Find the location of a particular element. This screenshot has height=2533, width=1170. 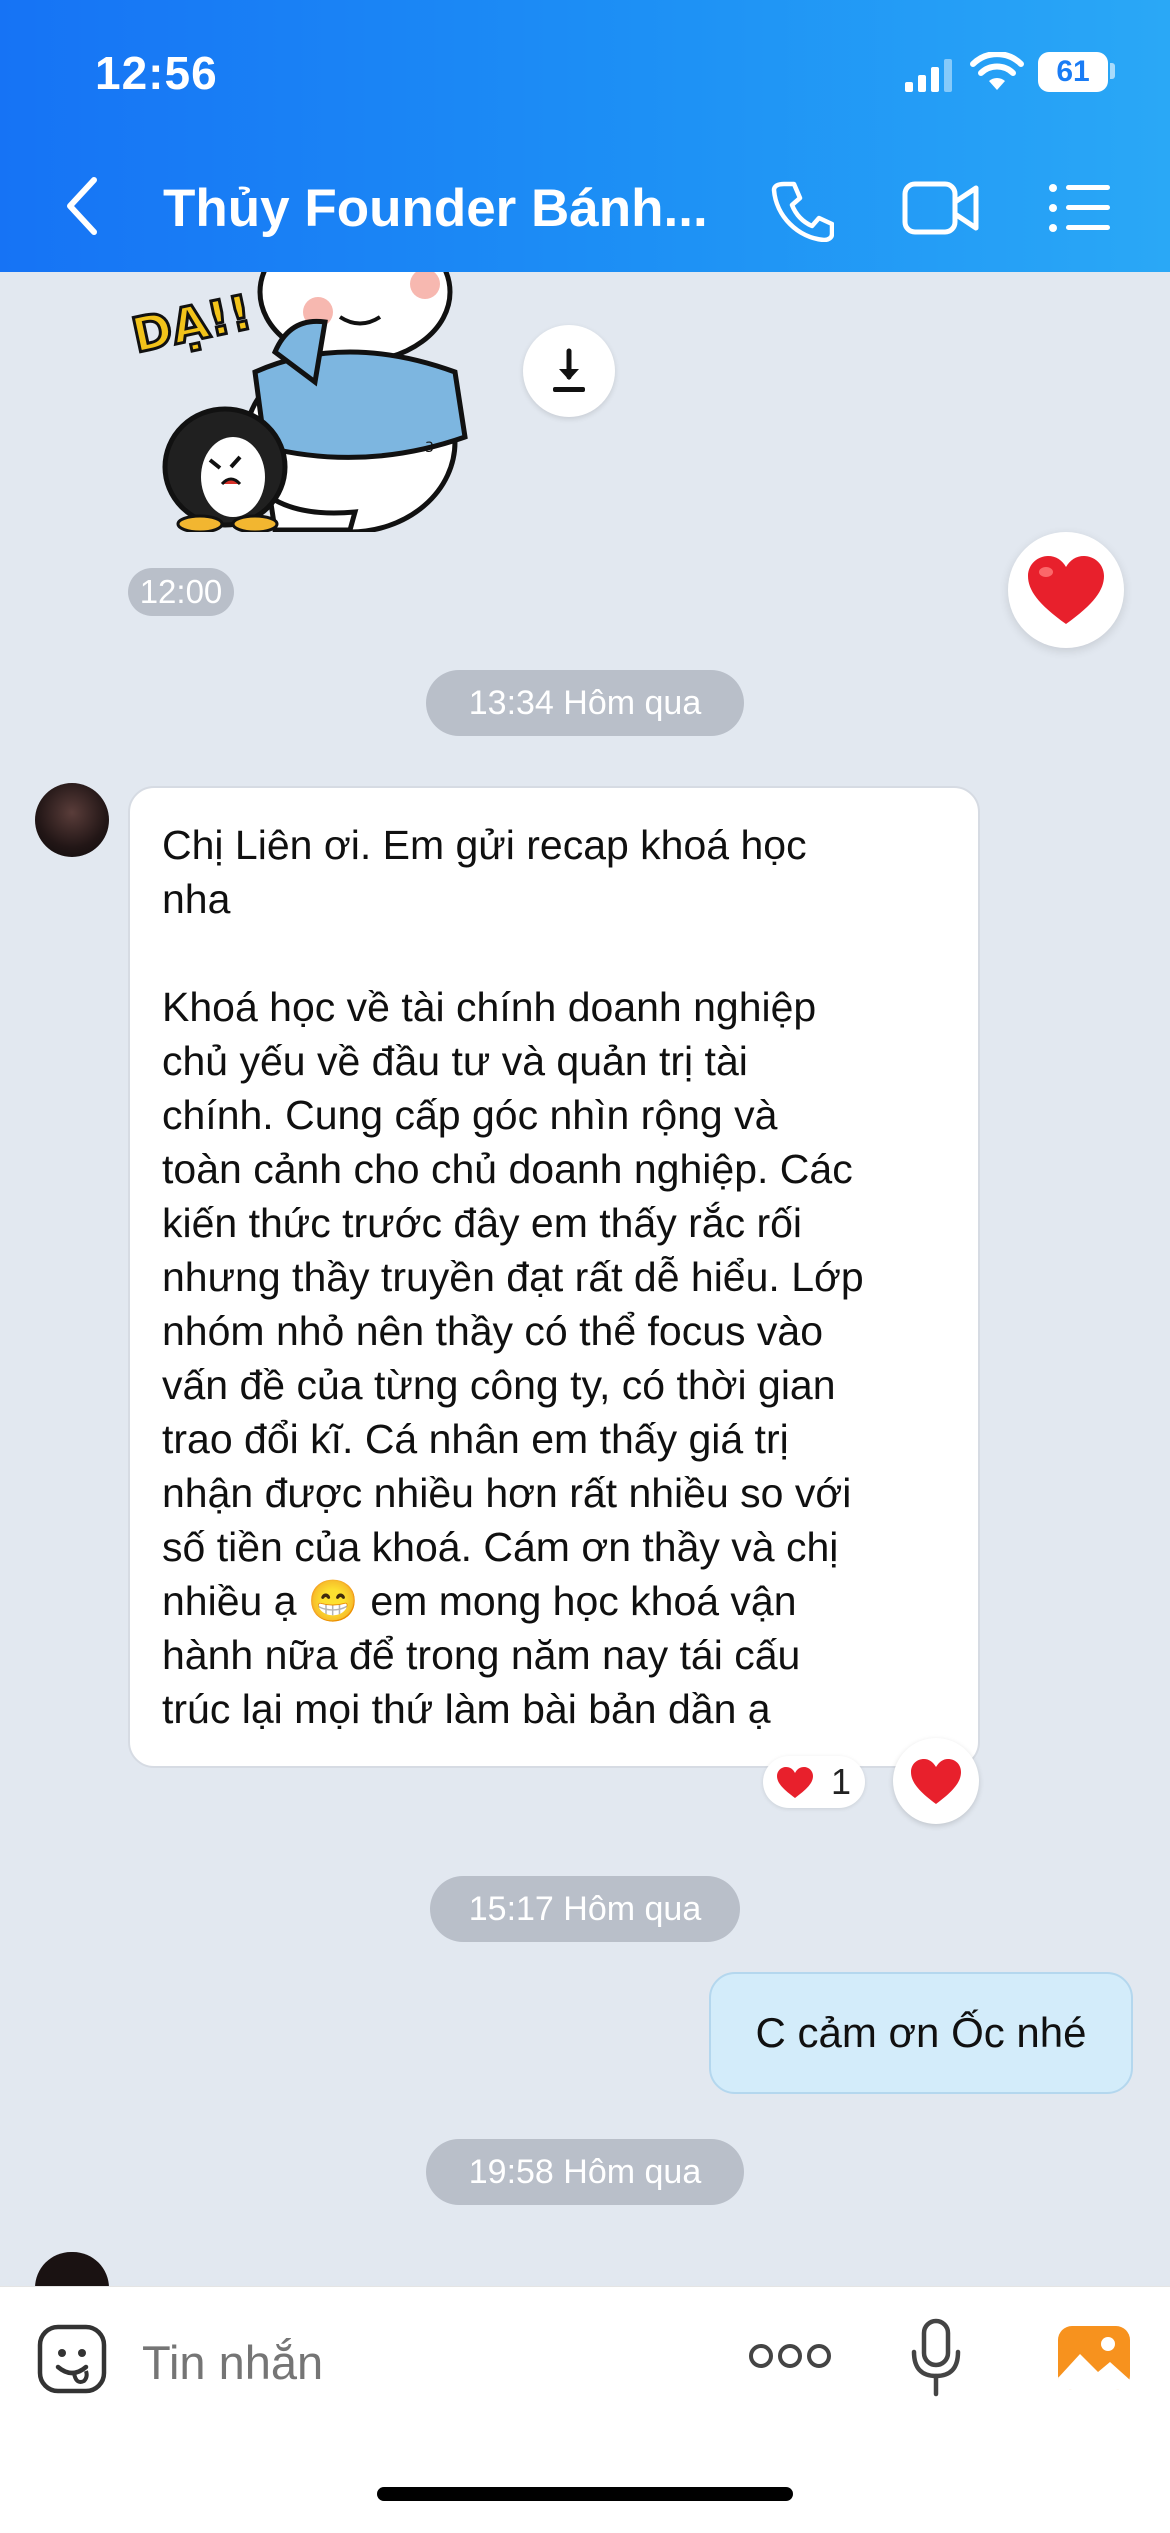

home-indicator is located at coordinates (585, 2494).